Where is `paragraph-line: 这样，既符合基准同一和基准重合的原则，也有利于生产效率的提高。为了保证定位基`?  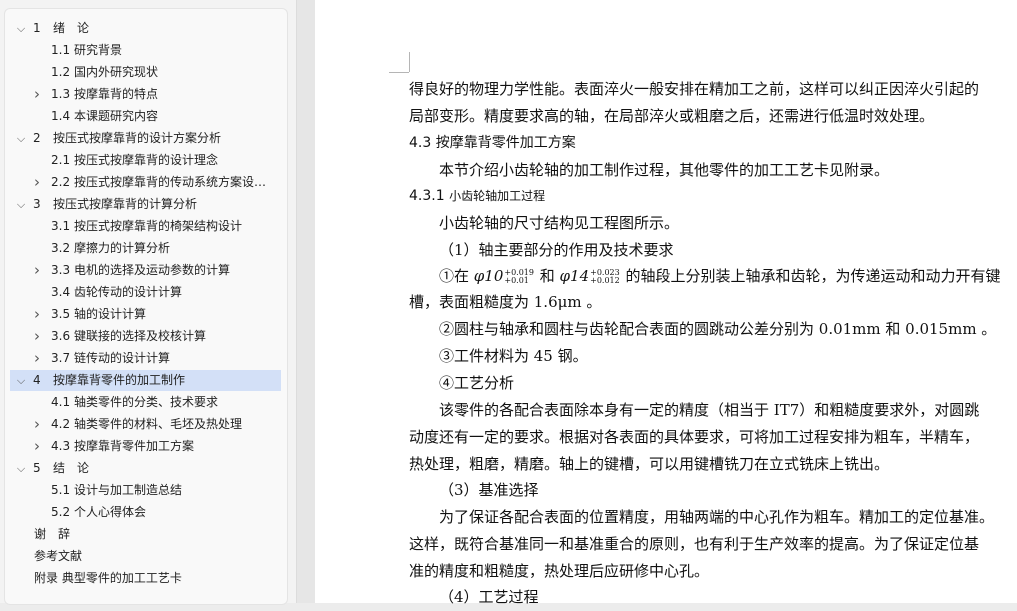
paragraph-line: 这样，既符合基准同一和基准重合的原则，也有利于生产效率的提高。为了保证定位基 is located at coordinates (694, 544).